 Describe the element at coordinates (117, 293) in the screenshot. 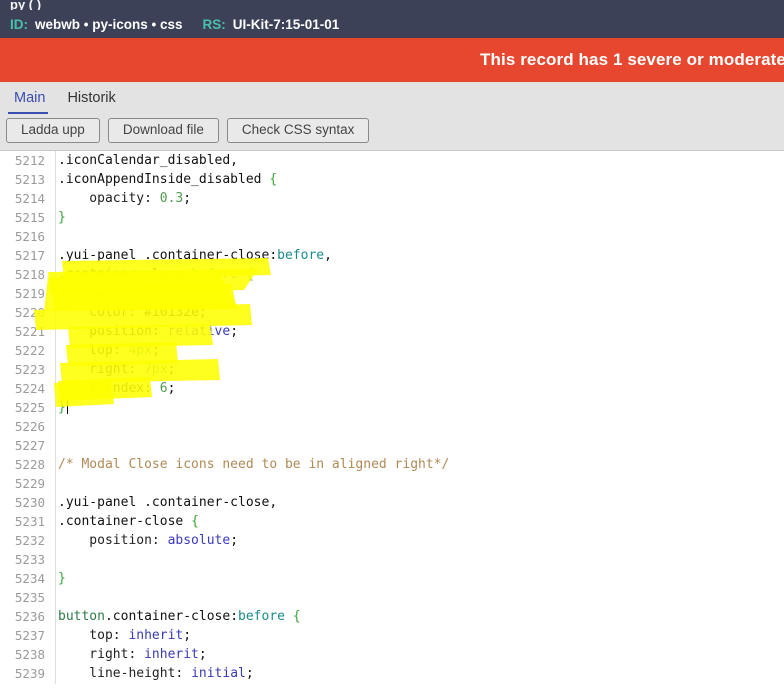

I see `token-prop: font-size:` at that location.